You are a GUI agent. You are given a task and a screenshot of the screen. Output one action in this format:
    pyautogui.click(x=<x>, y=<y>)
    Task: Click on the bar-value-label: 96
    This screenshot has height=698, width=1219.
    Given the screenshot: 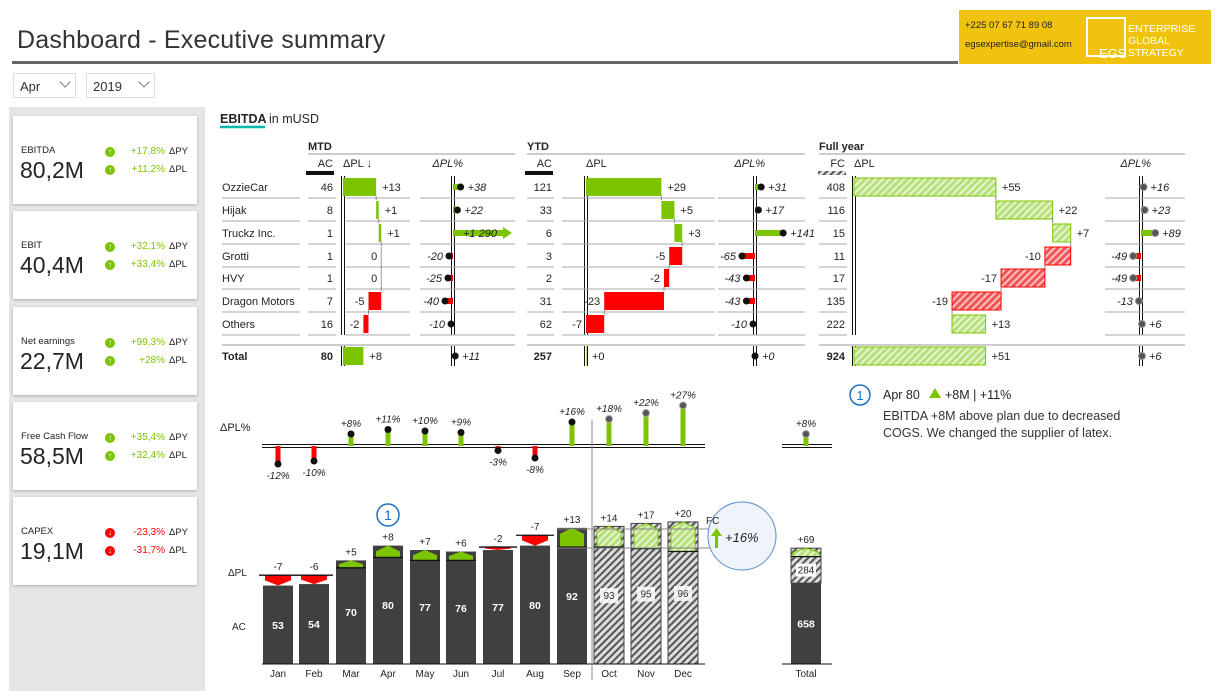 What is the action you would take?
    pyautogui.click(x=683, y=594)
    